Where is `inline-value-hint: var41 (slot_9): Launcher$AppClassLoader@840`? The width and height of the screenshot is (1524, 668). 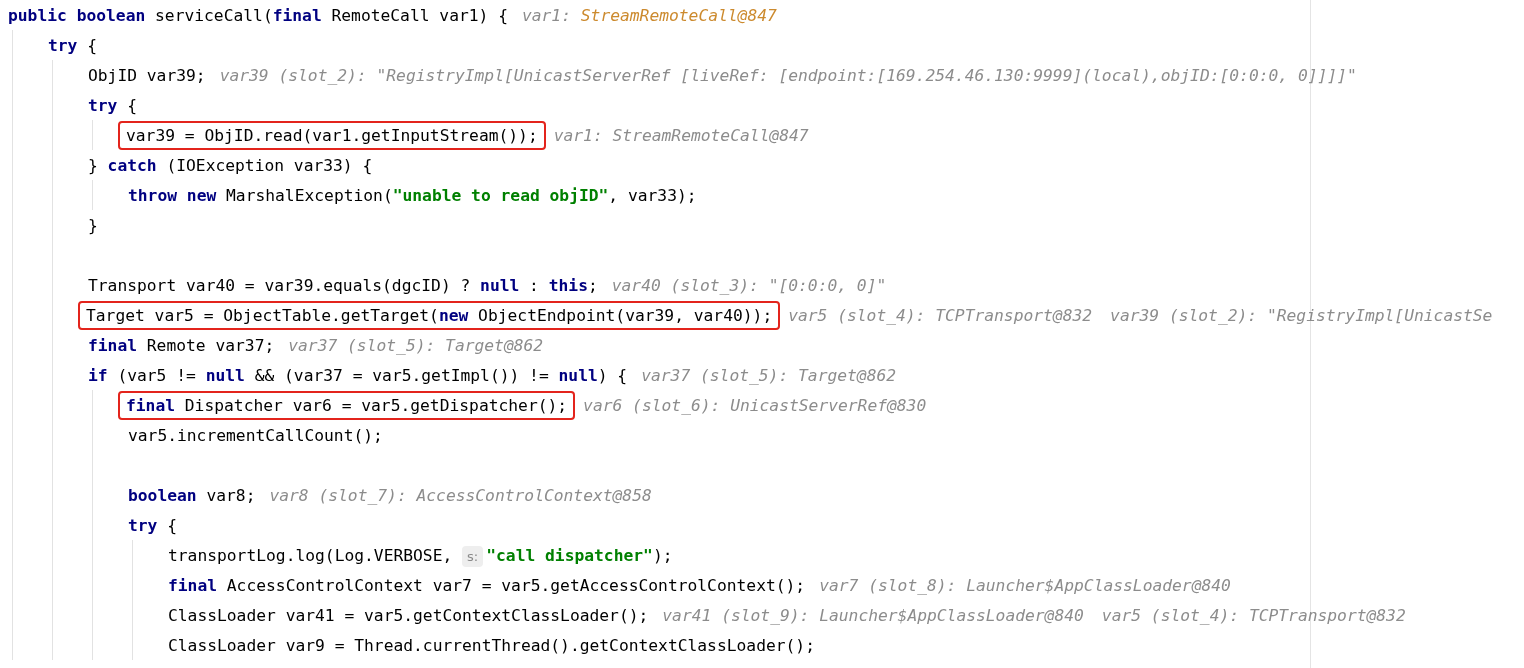
inline-value-hint: var41 (slot_9): Launcher$AppClassLoader@840 is located at coordinates (873, 615).